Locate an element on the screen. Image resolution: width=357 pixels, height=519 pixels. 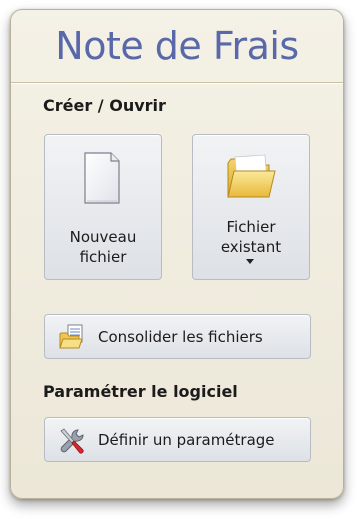
dropdown-arrow-icon is located at coordinates (250, 261).